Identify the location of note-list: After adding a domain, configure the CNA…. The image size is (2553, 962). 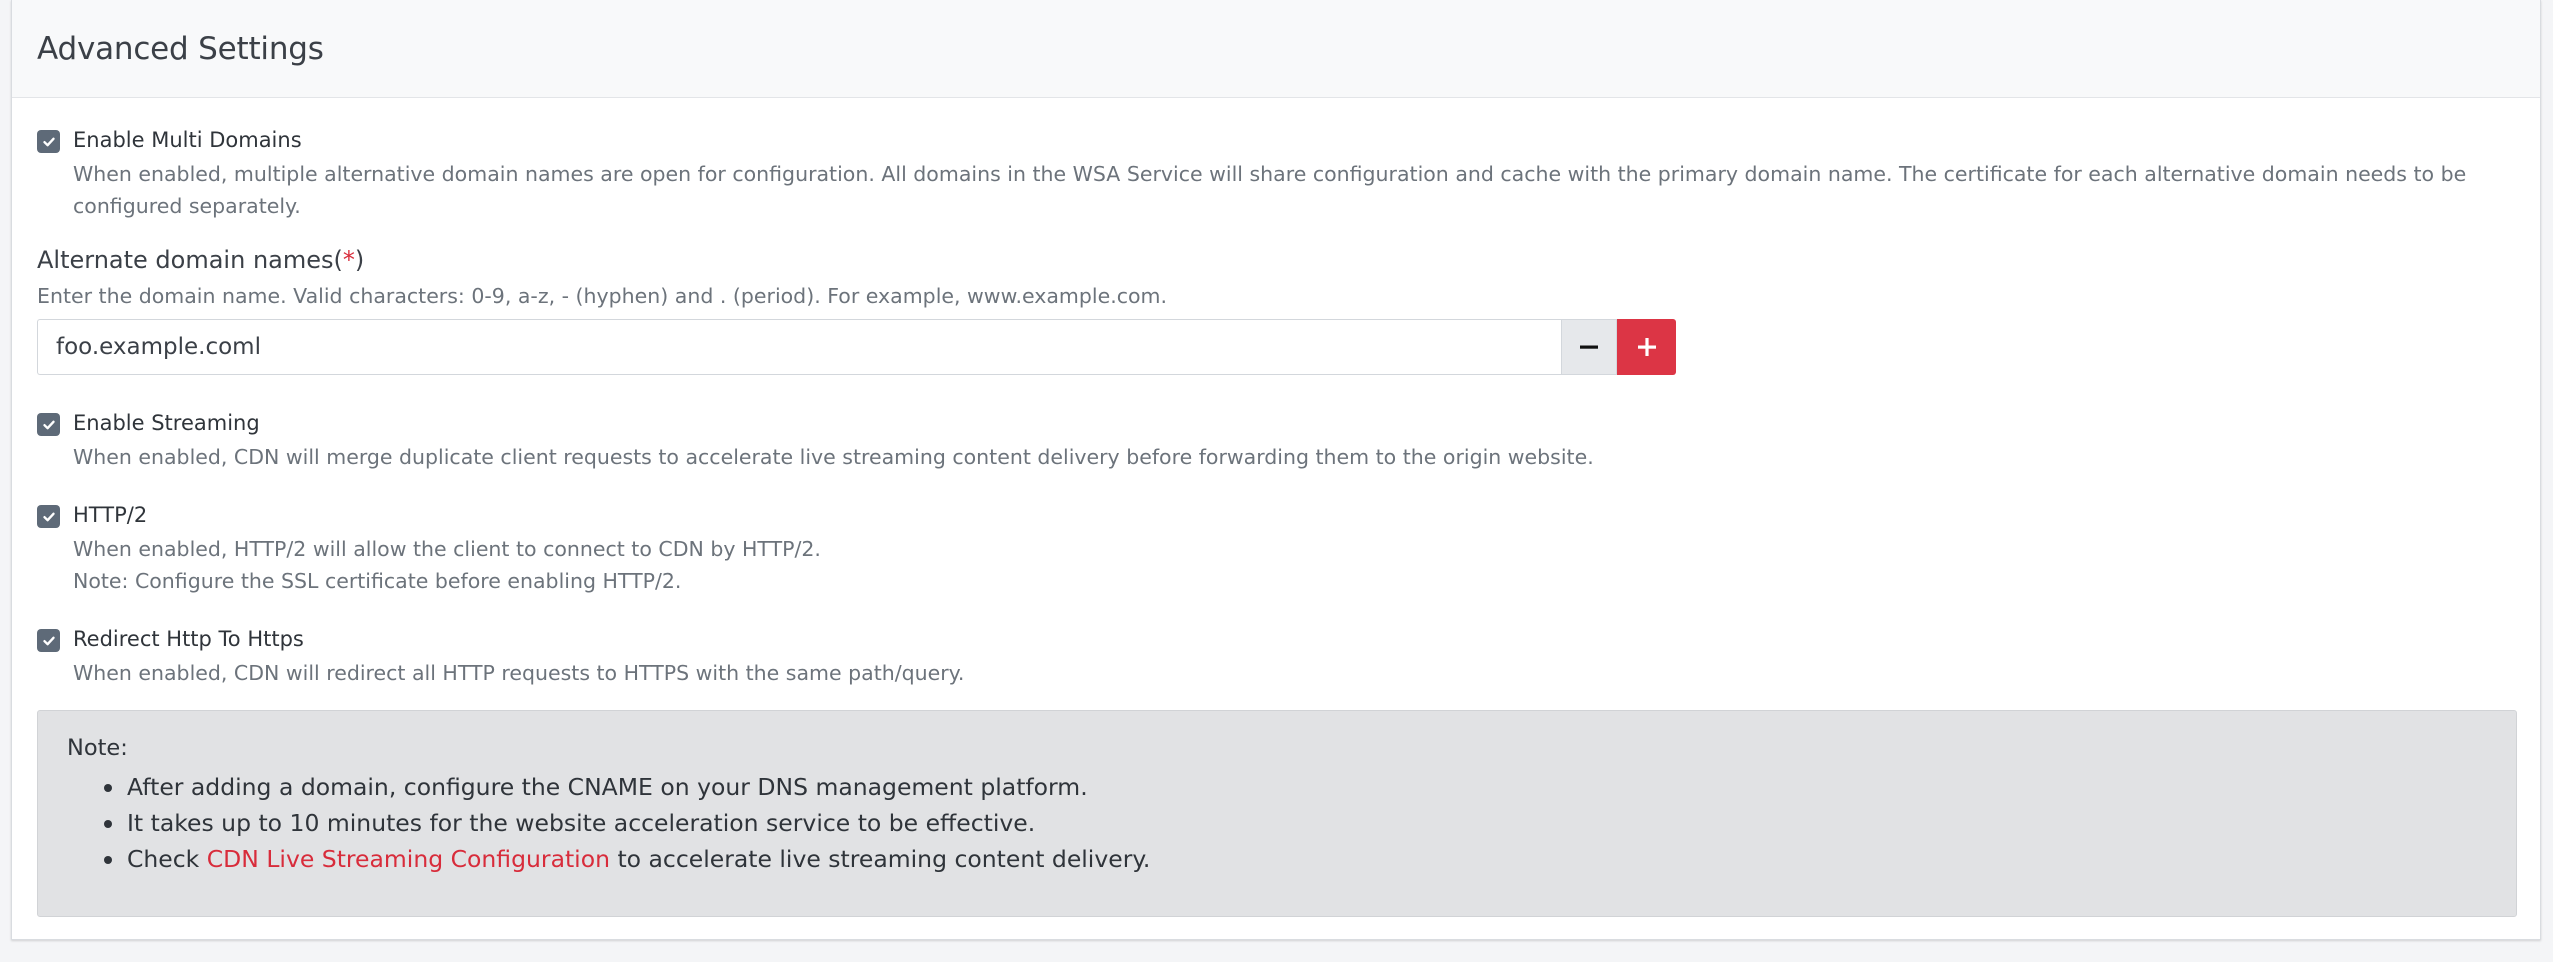
(627, 823).